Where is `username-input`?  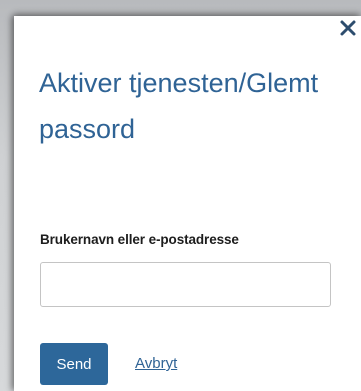
username-input is located at coordinates (185, 284).